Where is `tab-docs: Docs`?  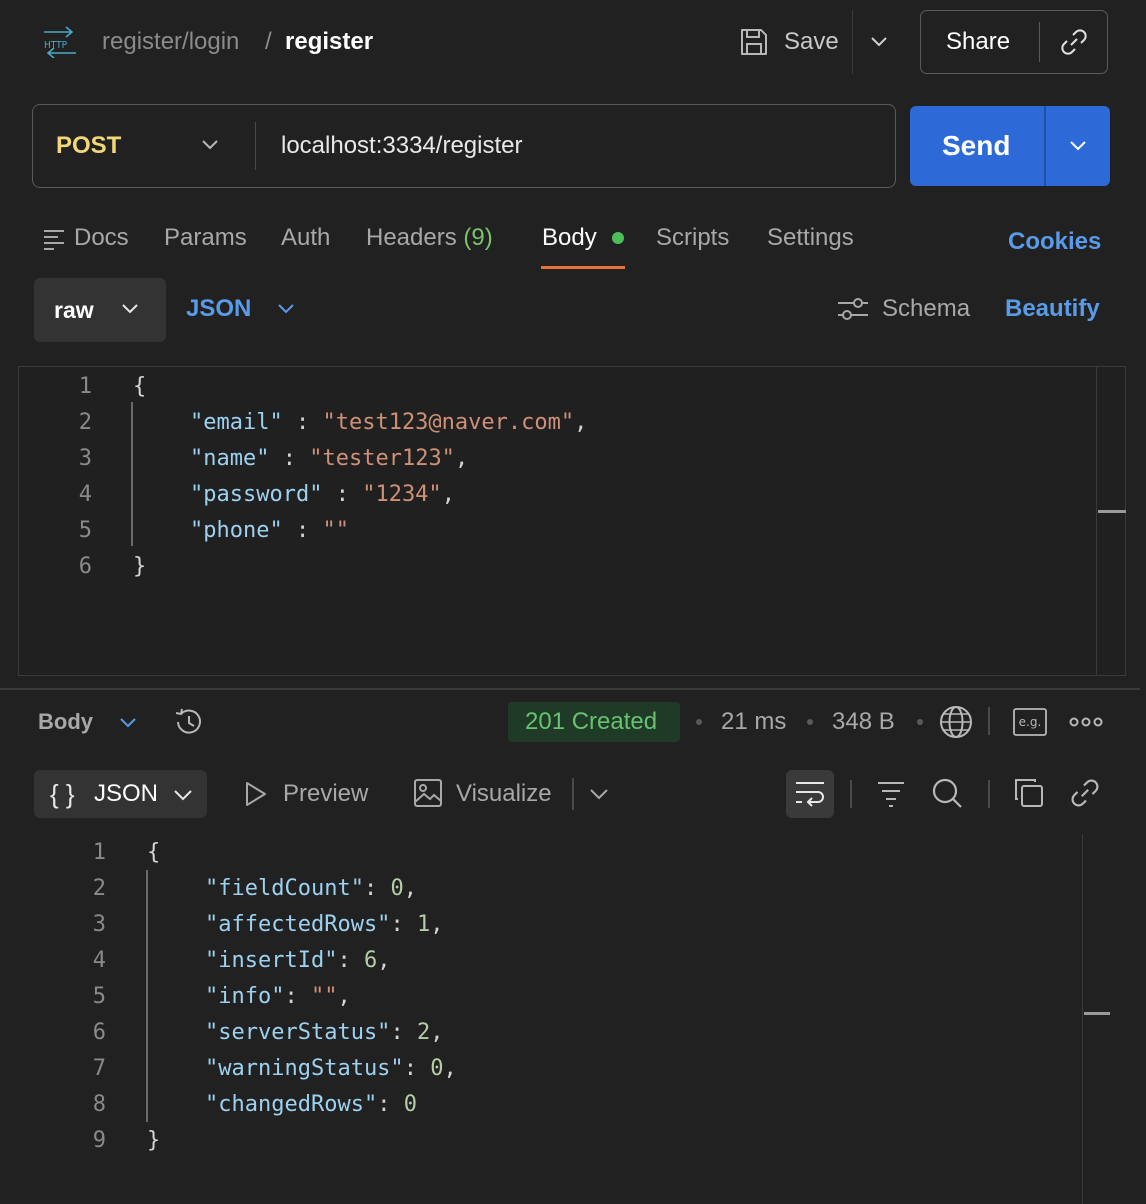 tab-docs: Docs is located at coordinates (101, 238).